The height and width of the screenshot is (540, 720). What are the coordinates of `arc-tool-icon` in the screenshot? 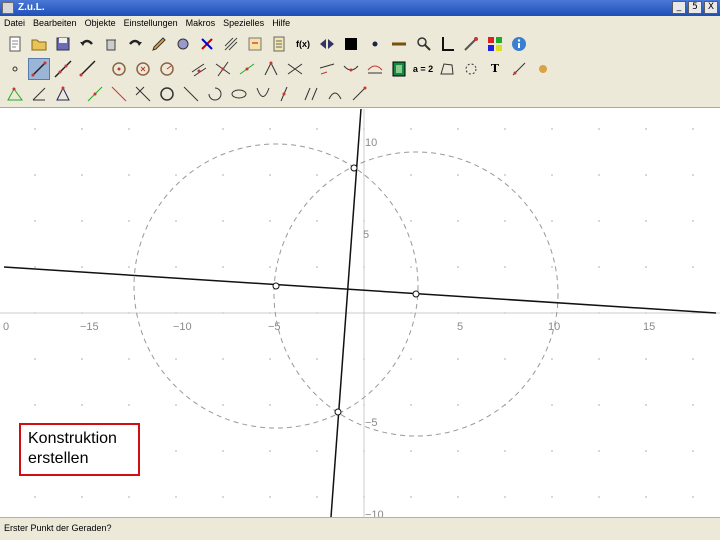 It's located at (471, 69).